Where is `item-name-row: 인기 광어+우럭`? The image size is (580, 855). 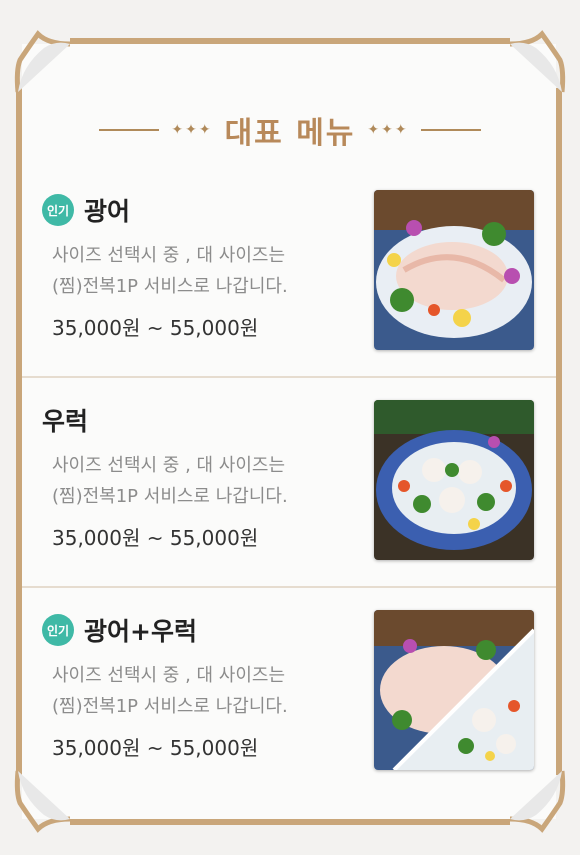 item-name-row: 인기 광어+우럭 is located at coordinates (119, 630).